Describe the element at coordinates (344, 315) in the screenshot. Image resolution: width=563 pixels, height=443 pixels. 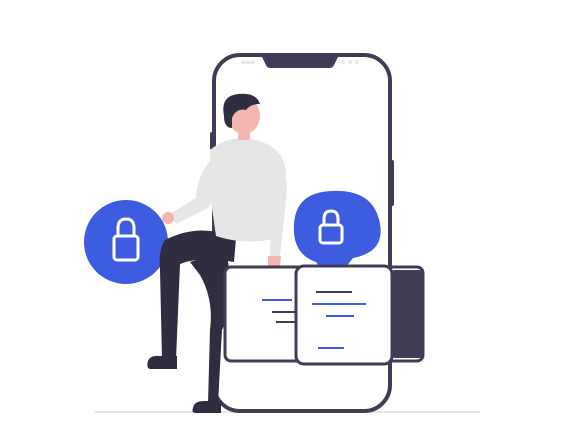
I see `content-card-front` at that location.